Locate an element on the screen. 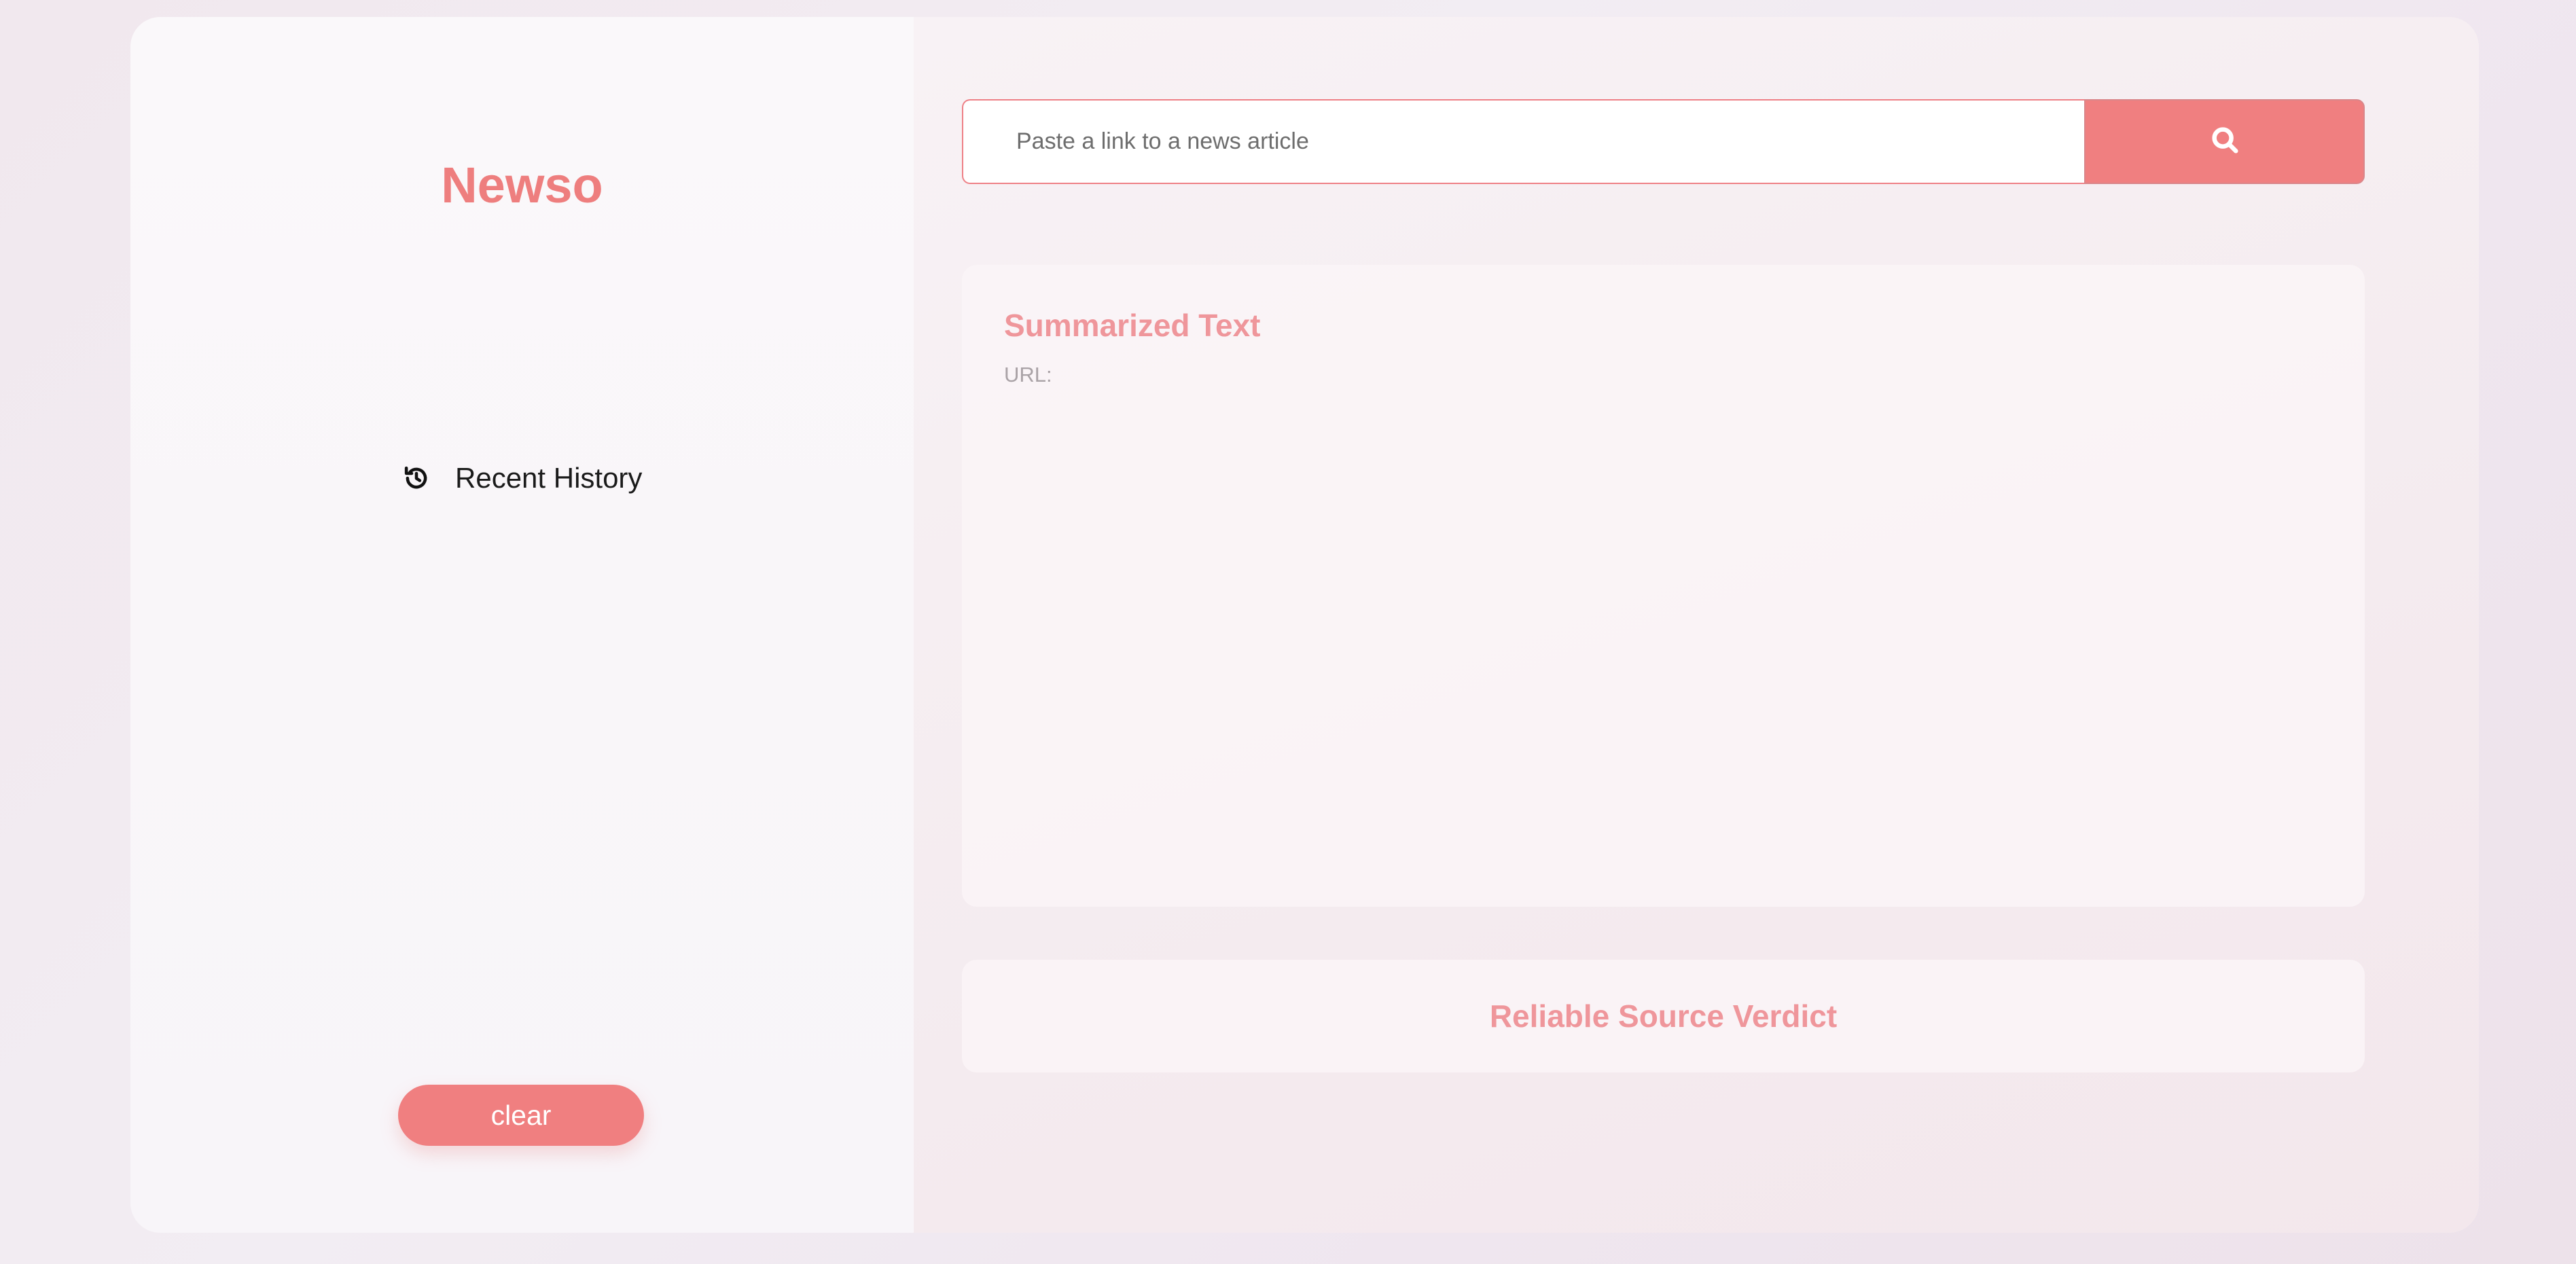 The height and width of the screenshot is (1264, 2576). recent-history-label: Recent History is located at coordinates (549, 478).